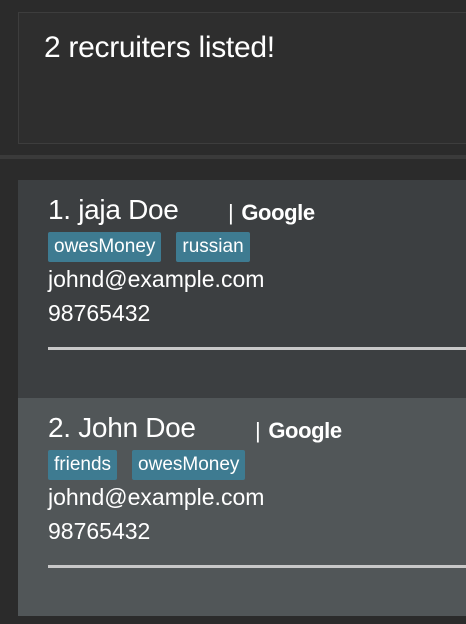 Image resolution: width=466 pixels, height=624 pixels. What do you see at coordinates (113, 209) in the screenshot?
I see `recruiter-name: 1. jaja Doe` at bounding box center [113, 209].